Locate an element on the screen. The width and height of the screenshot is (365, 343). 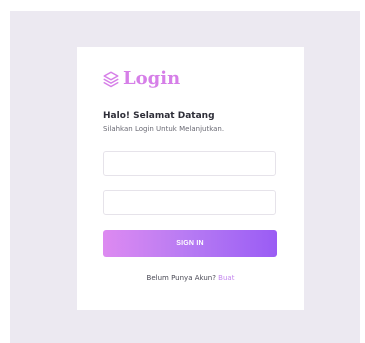
greeting-title: Halo! Selamat Datang is located at coordinates (159, 116).